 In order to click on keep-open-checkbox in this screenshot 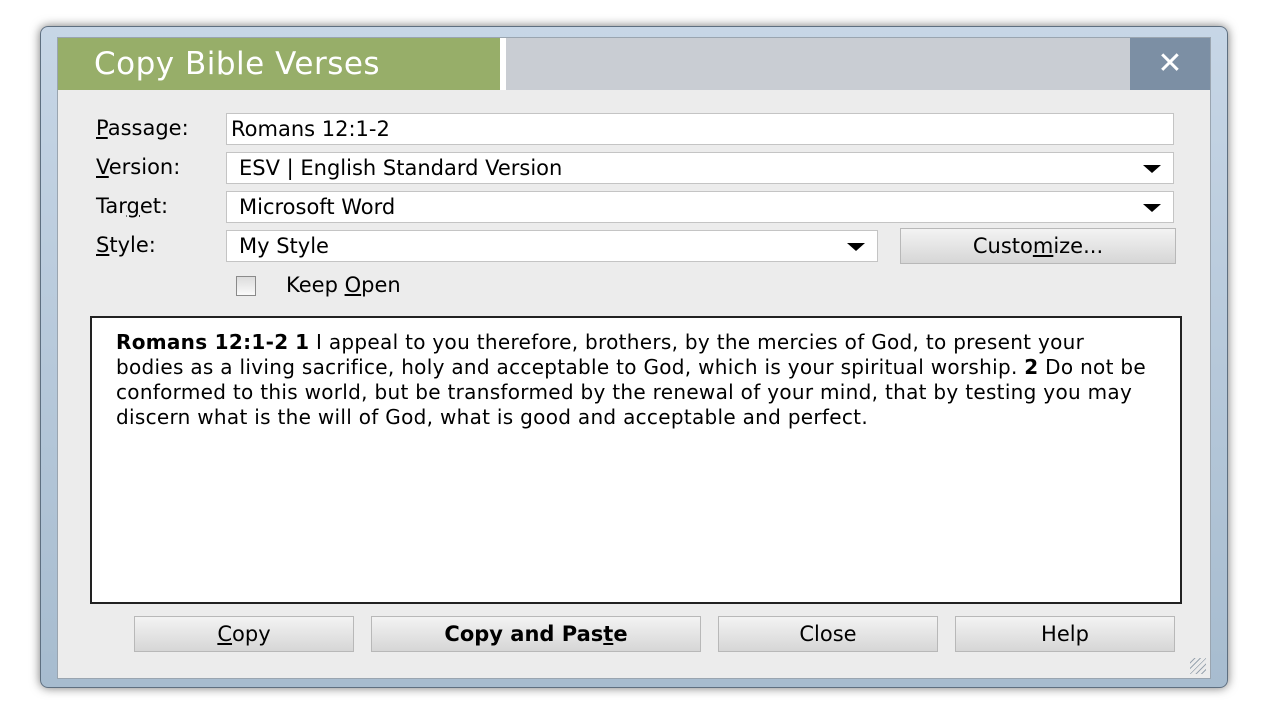, I will do `click(246, 286)`.